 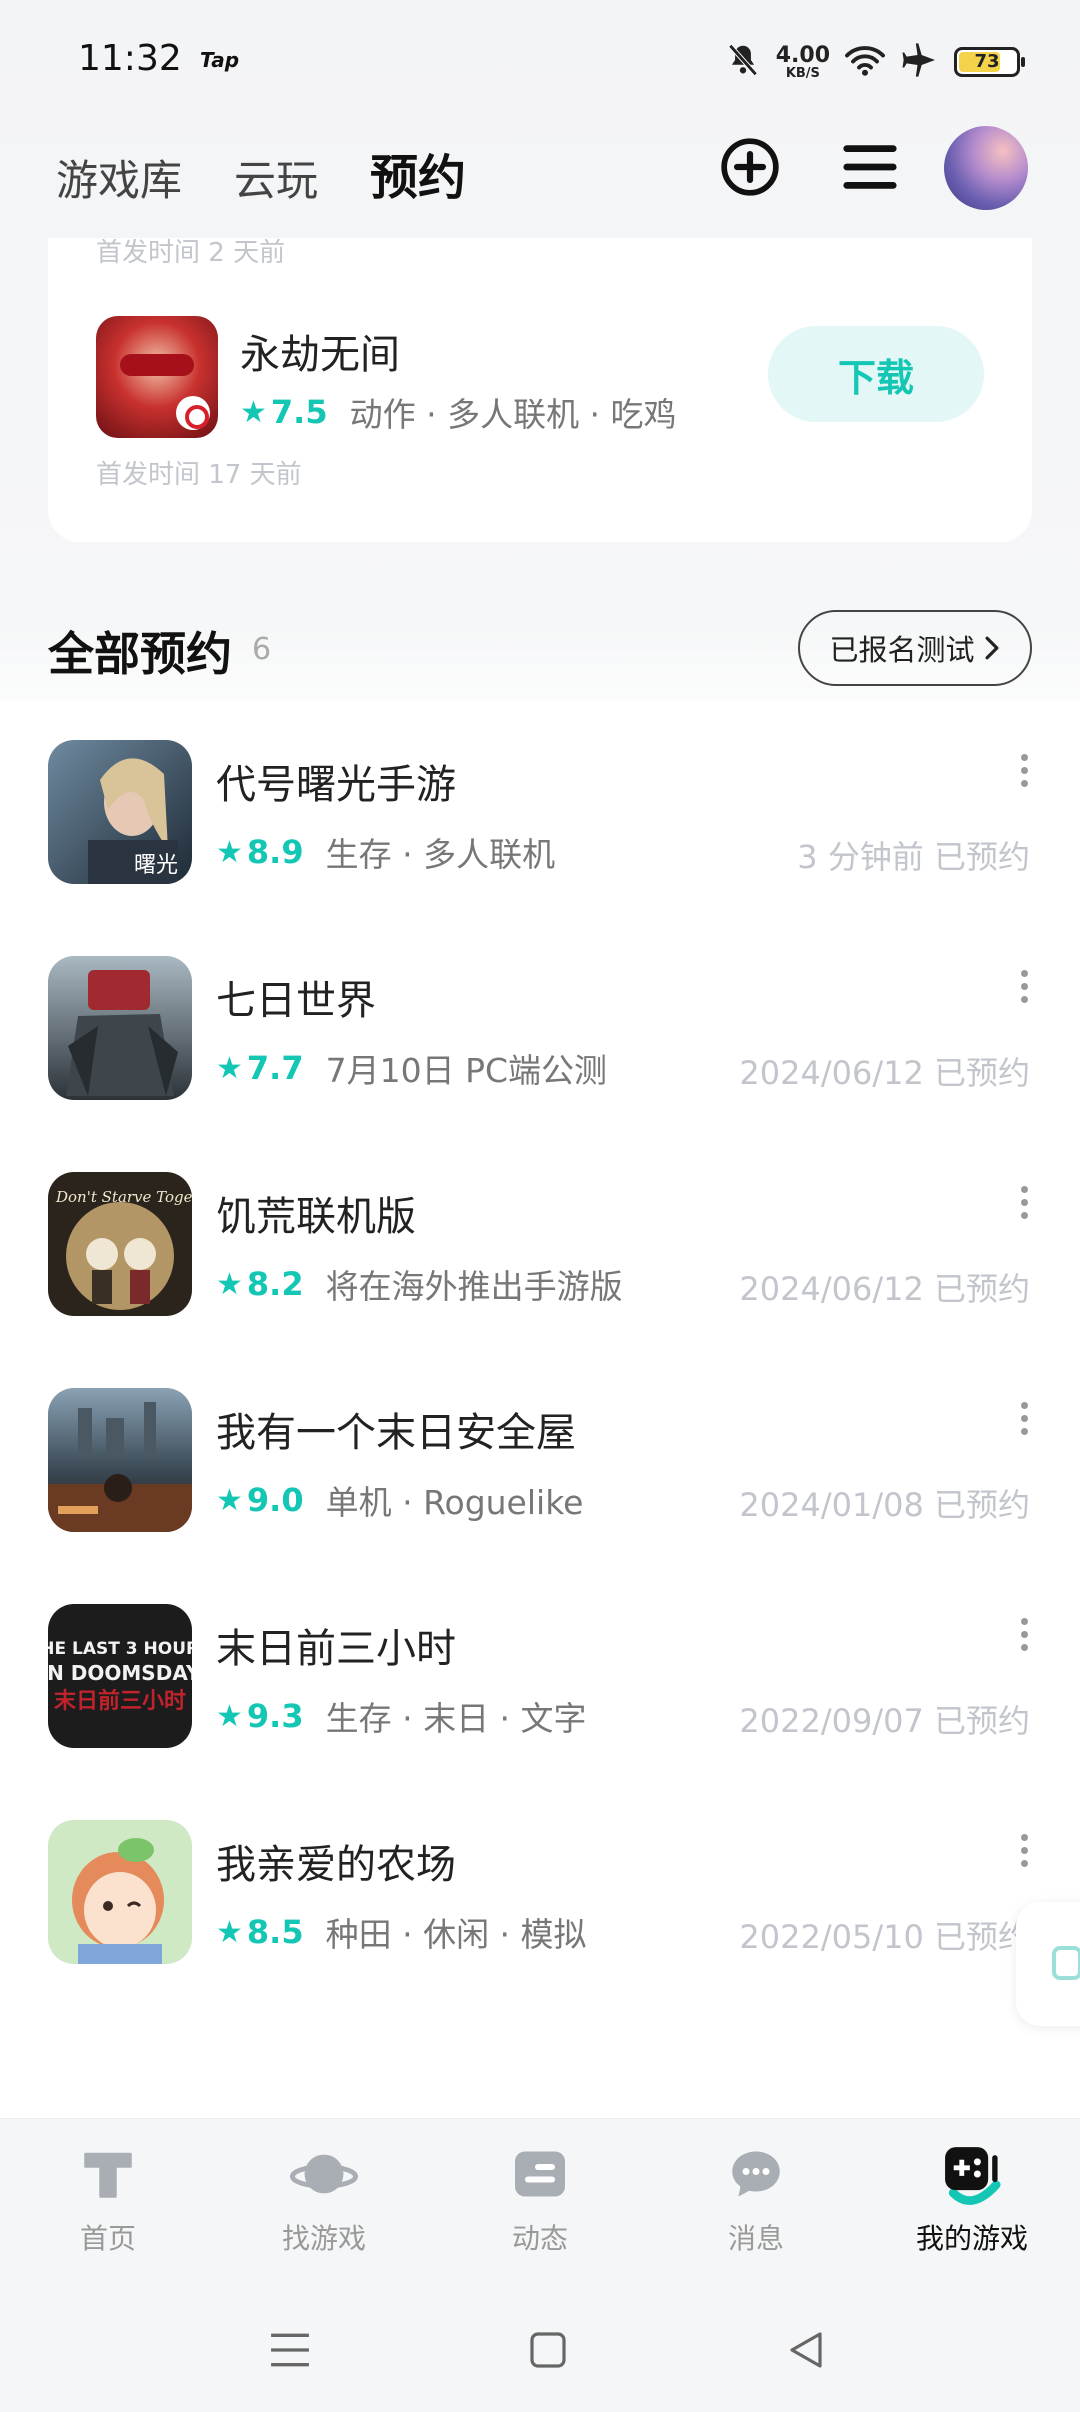 I want to click on game-rating-row: ★ 8.5 种田 · 休闲 · 模拟, so click(x=401, y=1932).